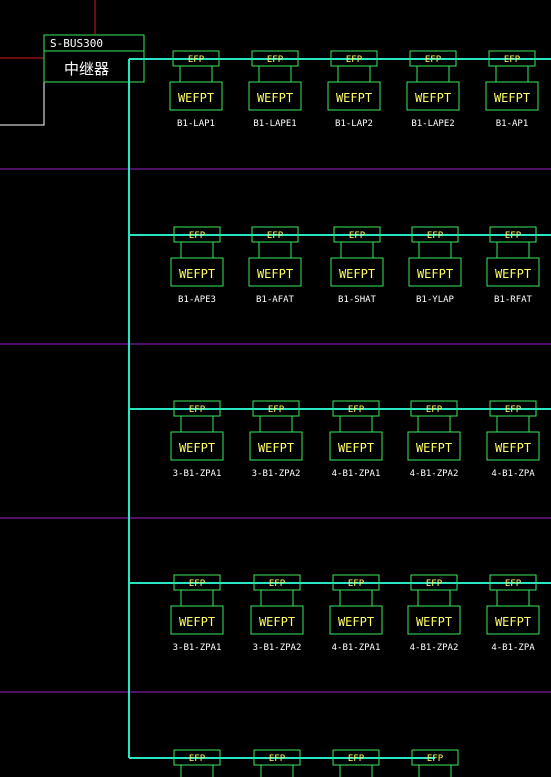  Describe the element at coordinates (76, 43) in the screenshot. I see `repeater-model-label: S-BUS300` at that location.